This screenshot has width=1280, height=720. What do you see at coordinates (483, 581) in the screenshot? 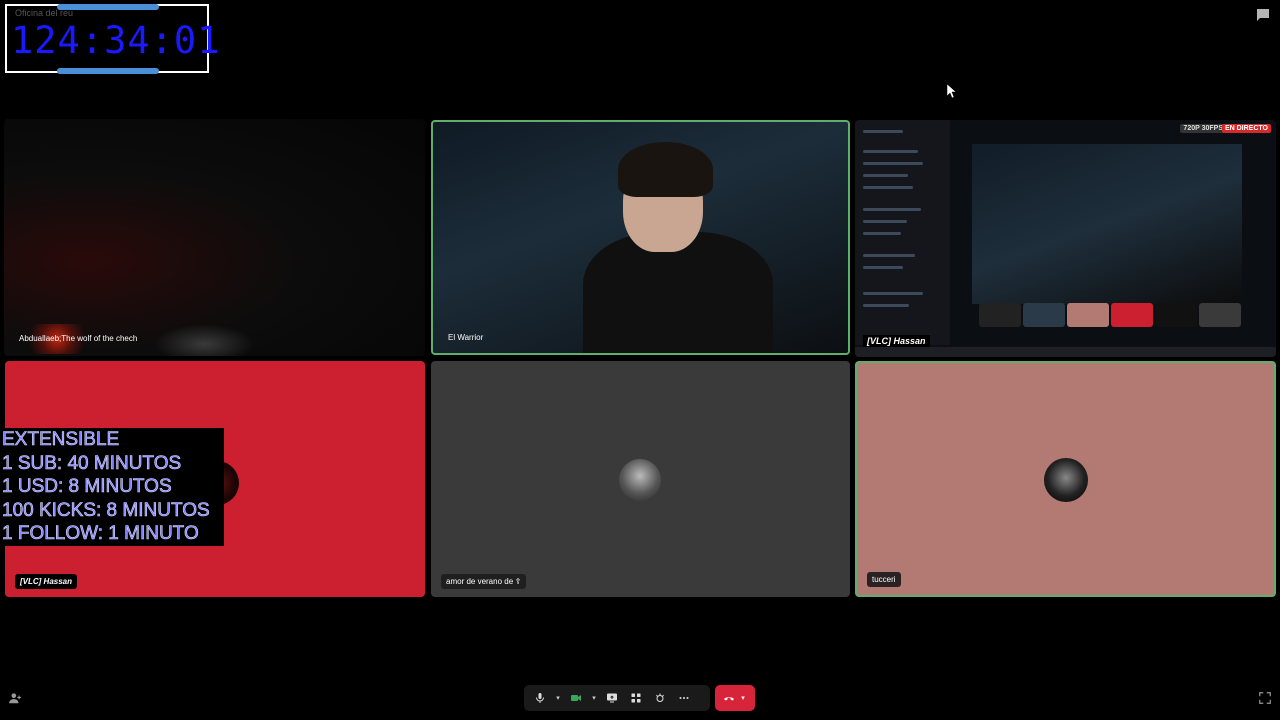
I see `participant-name: amor de verano de ☦` at bounding box center [483, 581].